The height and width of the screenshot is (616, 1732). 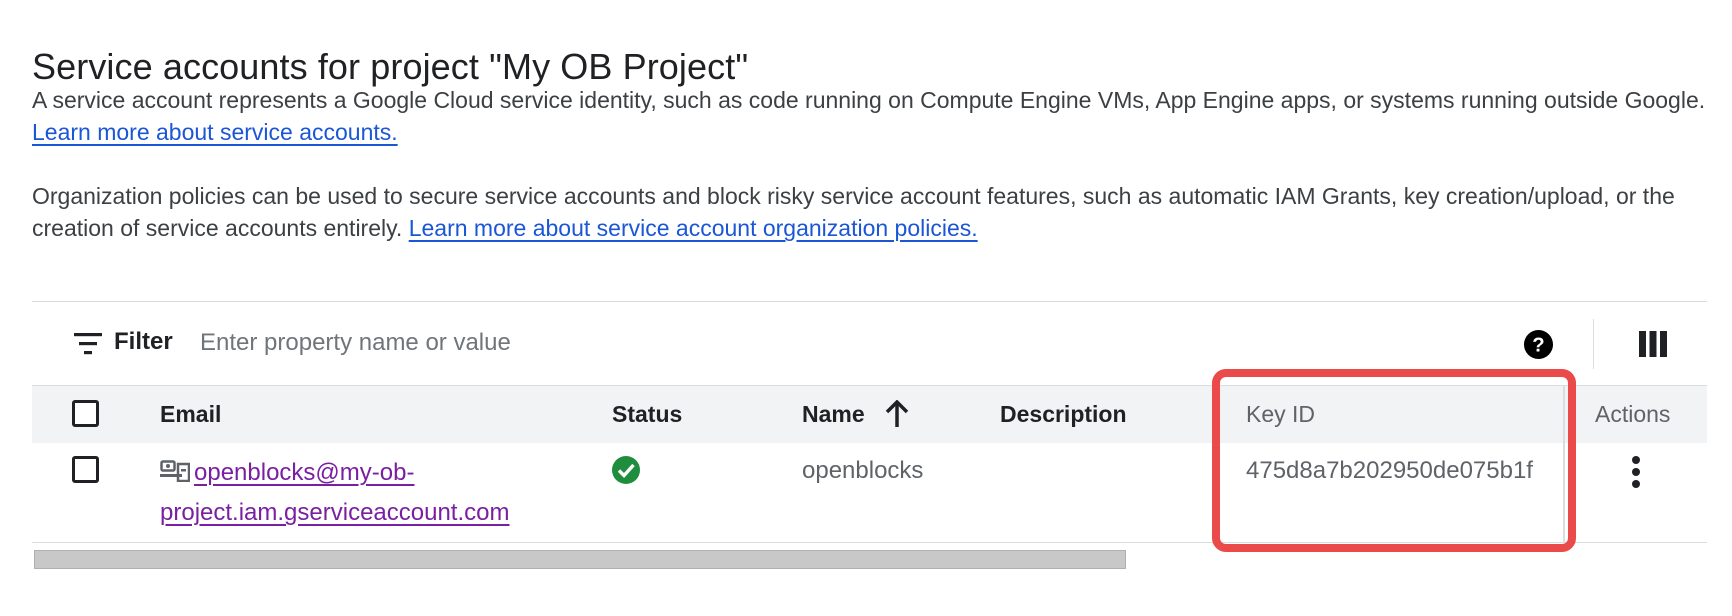 I want to click on column-header-description: Description, so click(x=1063, y=414).